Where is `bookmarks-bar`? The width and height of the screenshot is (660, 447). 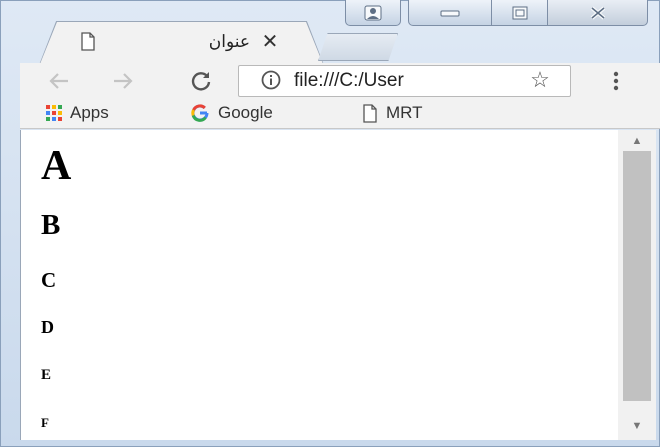 bookmarks-bar is located at coordinates (340, 114).